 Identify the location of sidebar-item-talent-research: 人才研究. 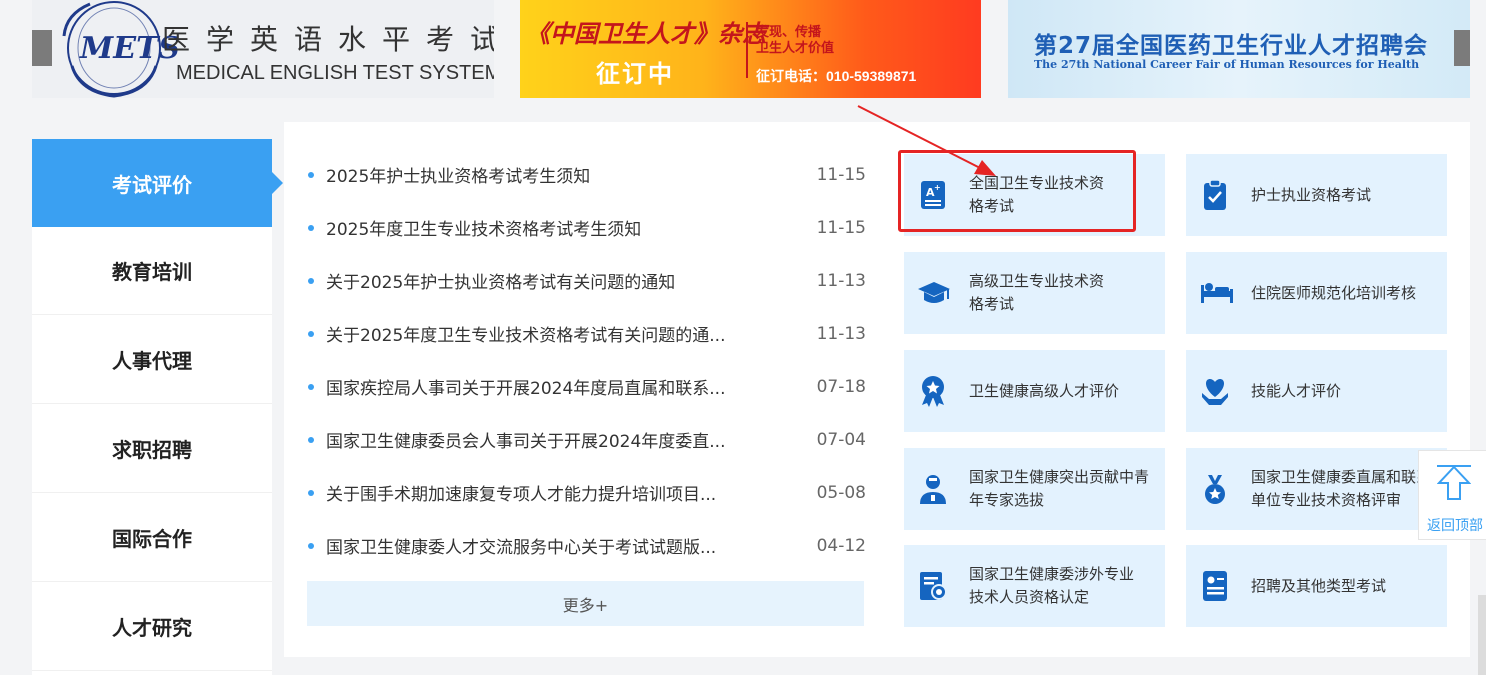
(152, 627).